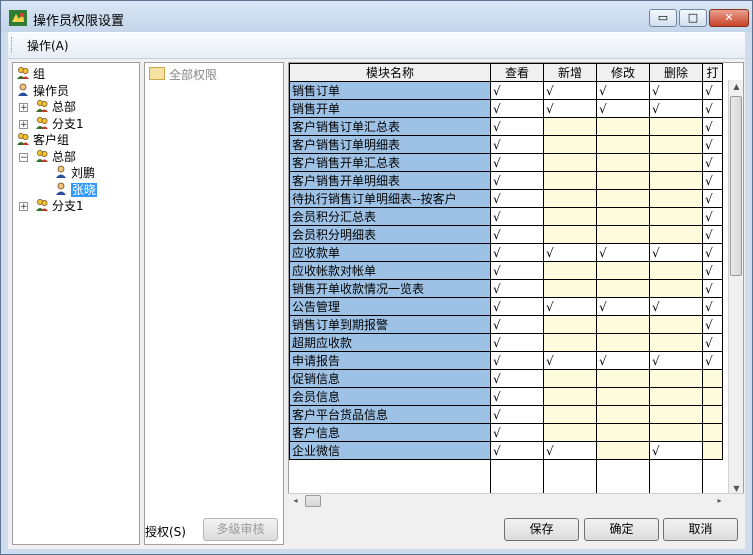 This screenshot has height=555, width=753. Describe the element at coordinates (736, 488) in the screenshot. I see `scroll-down-icon: ▼` at that location.